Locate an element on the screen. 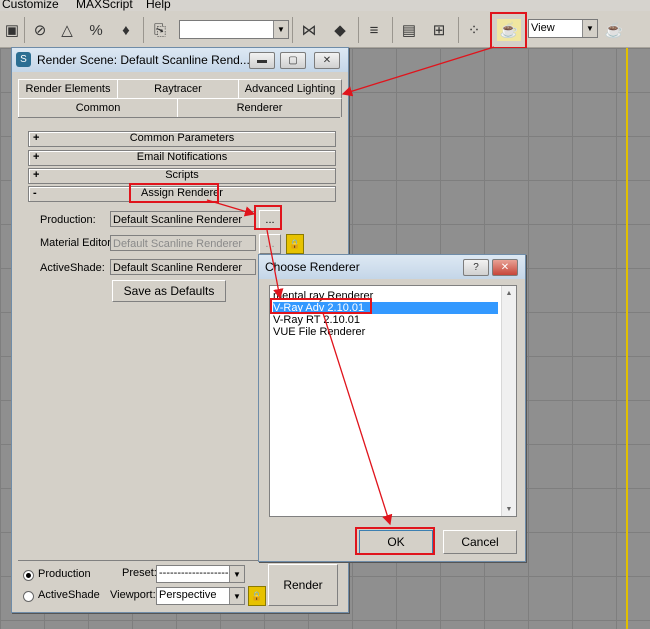 This screenshot has height=629, width=650. menu-maxscript: MAXScript is located at coordinates (104, 5).